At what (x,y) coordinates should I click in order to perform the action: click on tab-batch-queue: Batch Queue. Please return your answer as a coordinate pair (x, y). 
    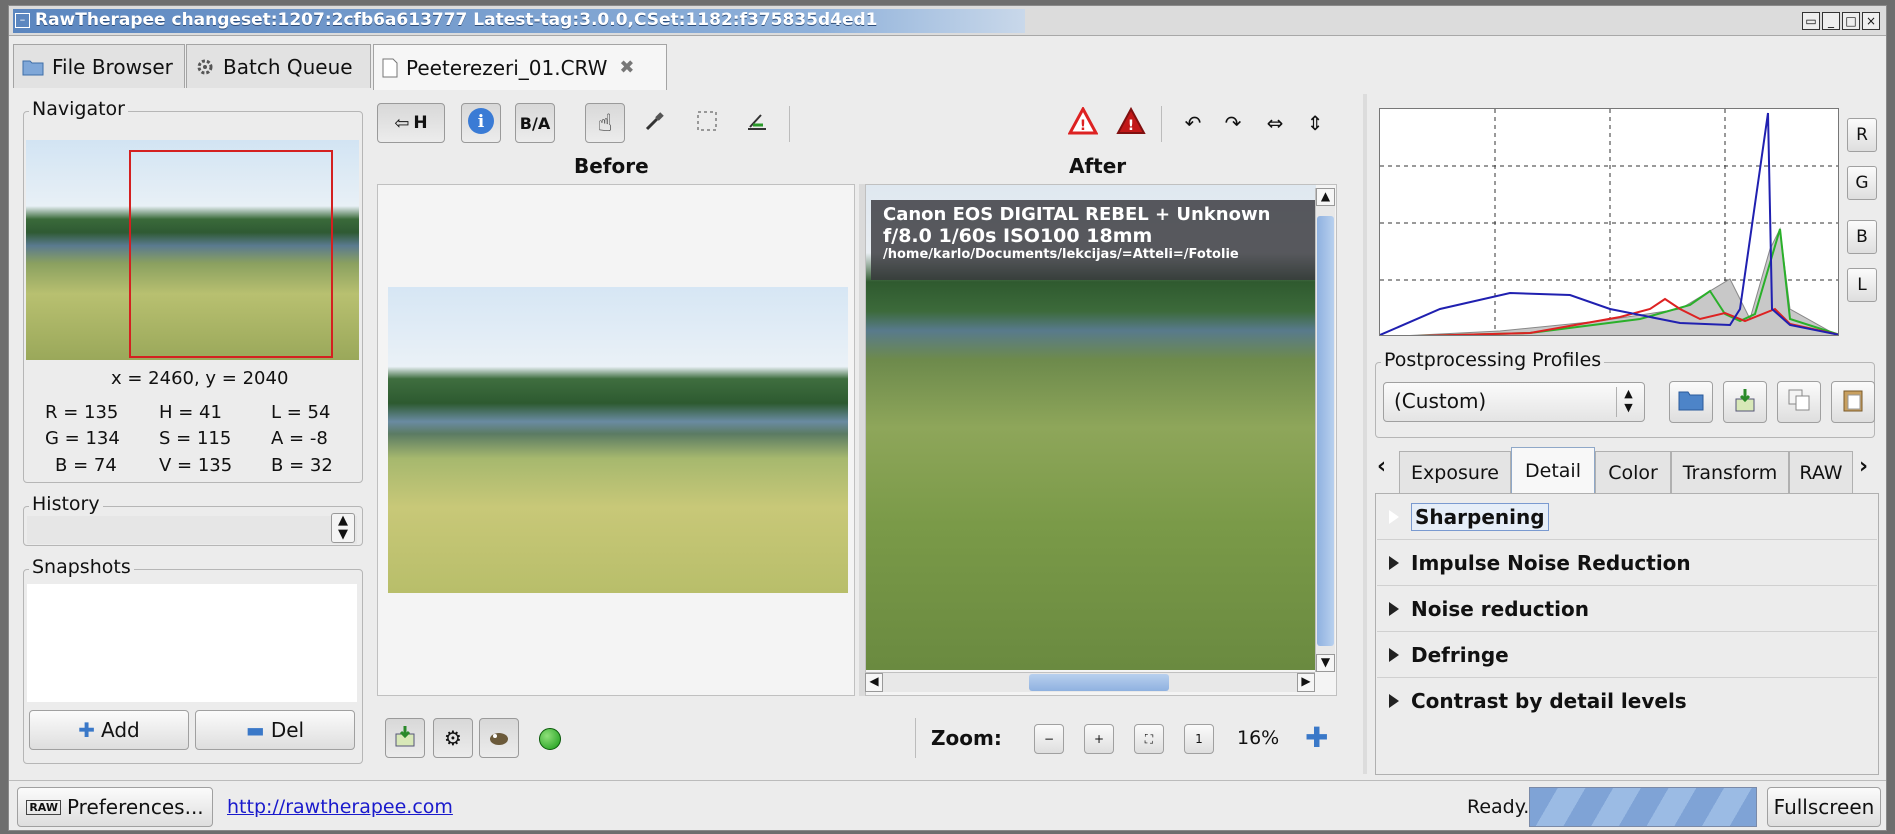
    Looking at the image, I should click on (278, 66).